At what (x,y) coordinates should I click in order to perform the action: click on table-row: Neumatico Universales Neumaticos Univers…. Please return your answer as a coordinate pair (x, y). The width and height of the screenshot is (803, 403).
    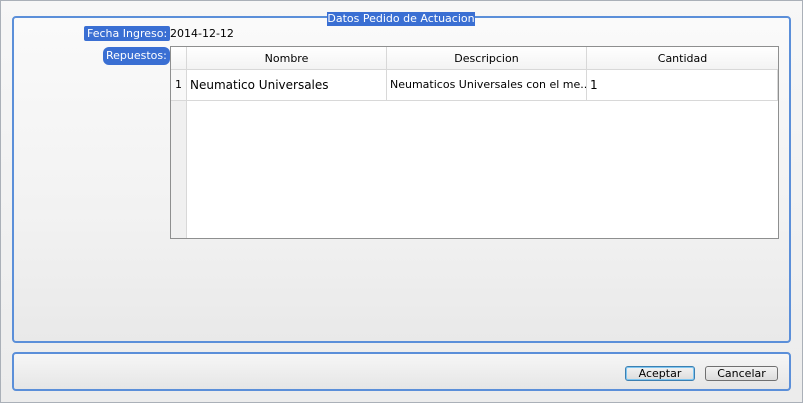
    Looking at the image, I should click on (482, 85).